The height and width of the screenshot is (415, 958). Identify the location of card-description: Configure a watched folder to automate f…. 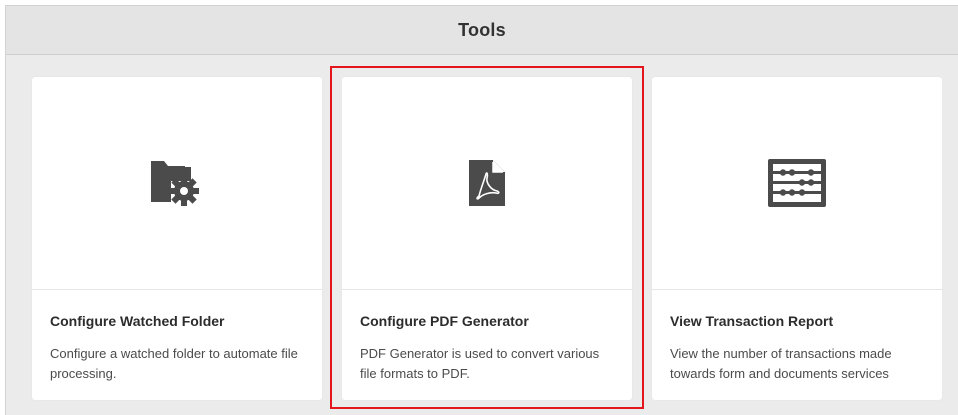
(174, 363).